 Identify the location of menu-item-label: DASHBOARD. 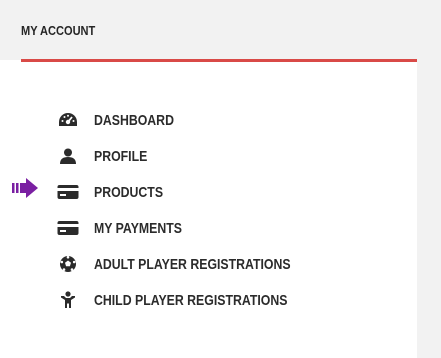
(134, 120).